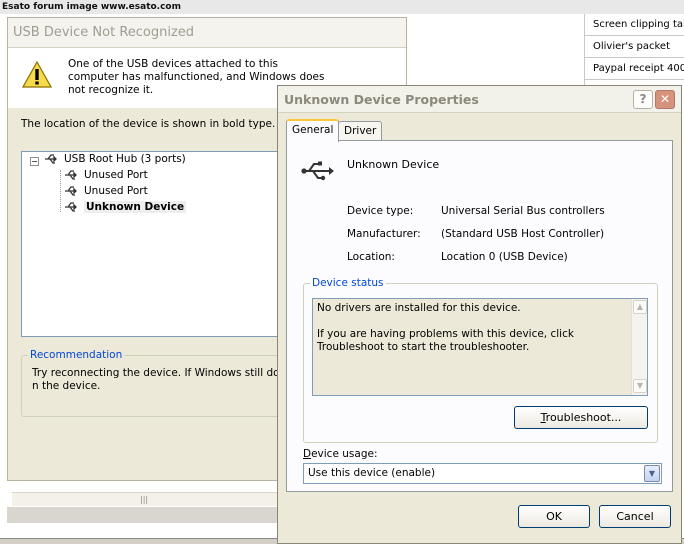  What do you see at coordinates (144, 515) in the screenshot?
I see `background-band` at bounding box center [144, 515].